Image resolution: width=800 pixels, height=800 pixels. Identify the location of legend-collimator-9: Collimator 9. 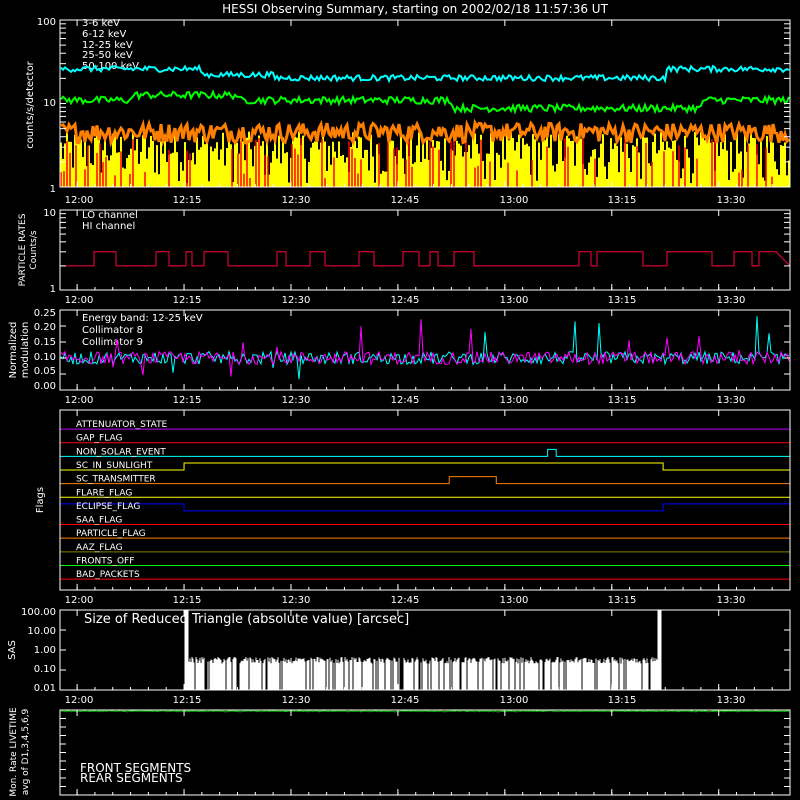
(112, 342).